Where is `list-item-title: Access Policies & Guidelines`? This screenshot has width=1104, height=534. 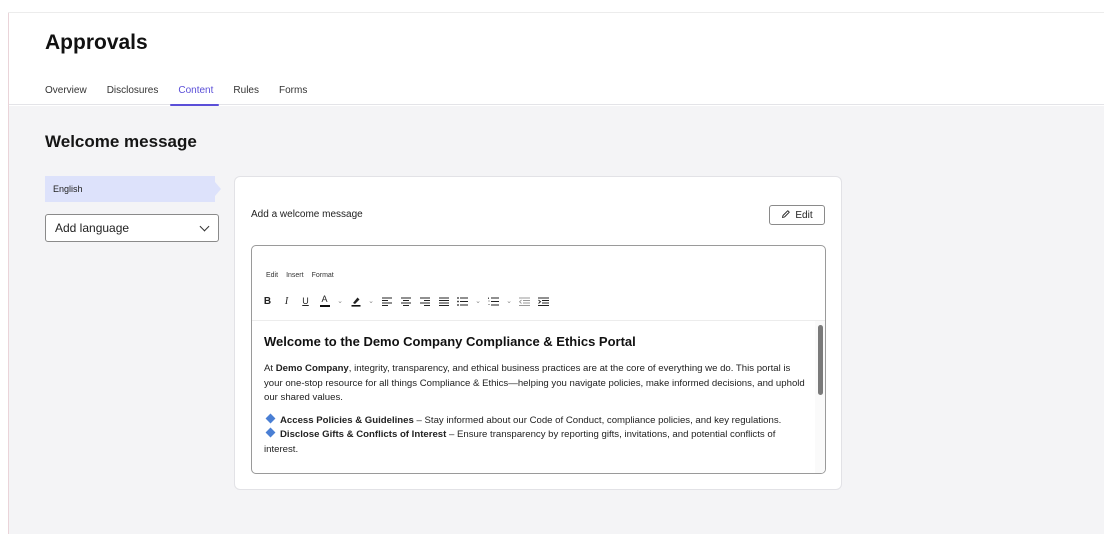 list-item-title: Access Policies & Guidelines is located at coordinates (347, 420).